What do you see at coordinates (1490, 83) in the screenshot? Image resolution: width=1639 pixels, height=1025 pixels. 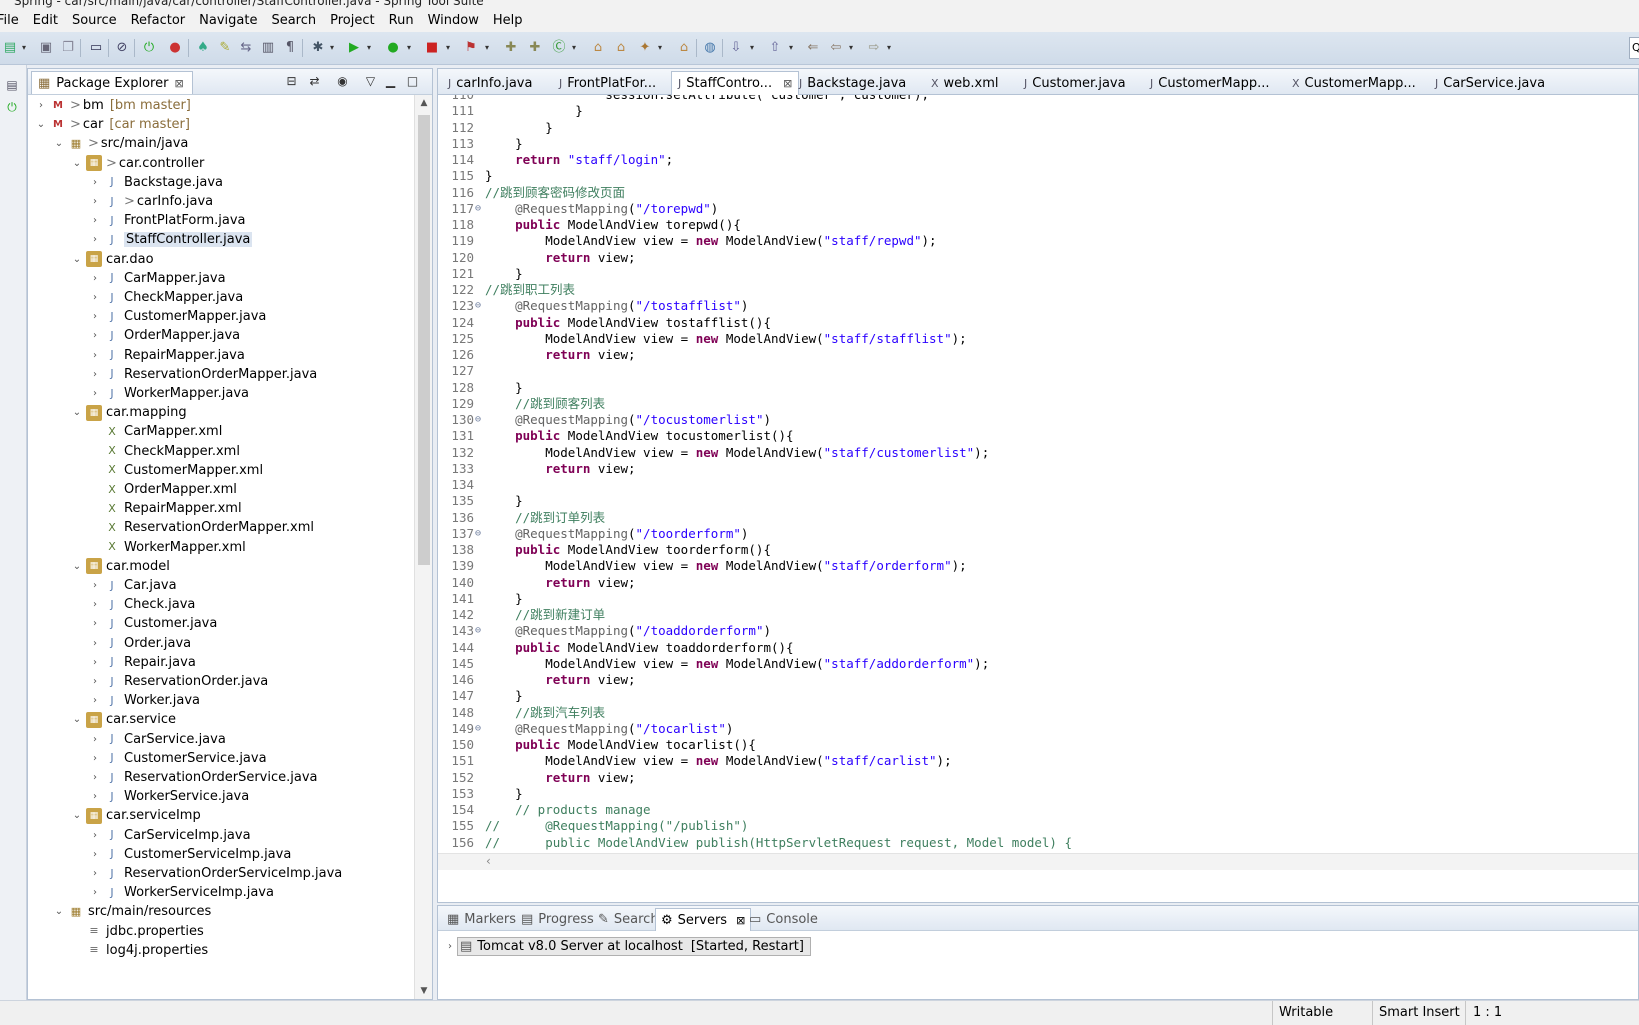 I see `editor-tab: J CarService.java` at bounding box center [1490, 83].